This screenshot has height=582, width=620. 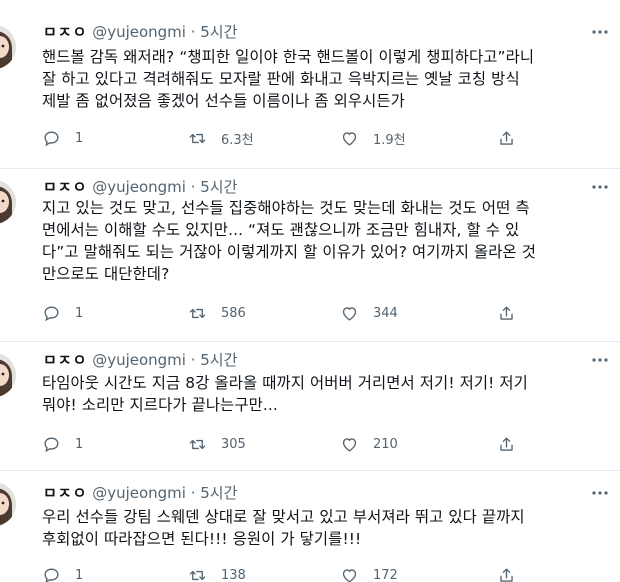 What do you see at coordinates (233, 574) in the screenshot?
I see `retweet-count: 138` at bounding box center [233, 574].